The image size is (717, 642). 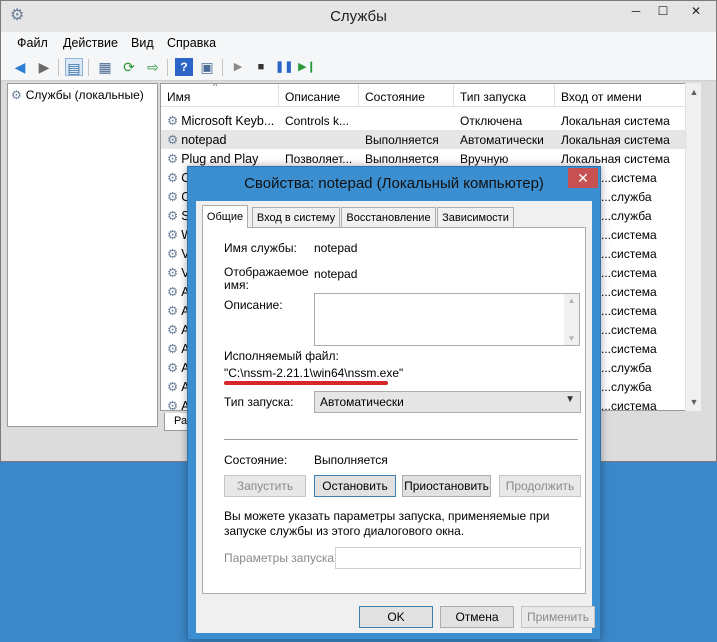 I want to click on tab-recovery: Восстановление, so click(x=388, y=217).